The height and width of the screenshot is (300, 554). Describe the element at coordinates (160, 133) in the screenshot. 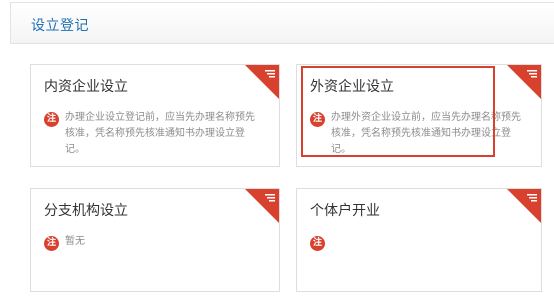

I see `card-note: 办理企业设立登记前，应当先办理名称预先核准，凭名称预先核准通知书办理设立登记。` at that location.